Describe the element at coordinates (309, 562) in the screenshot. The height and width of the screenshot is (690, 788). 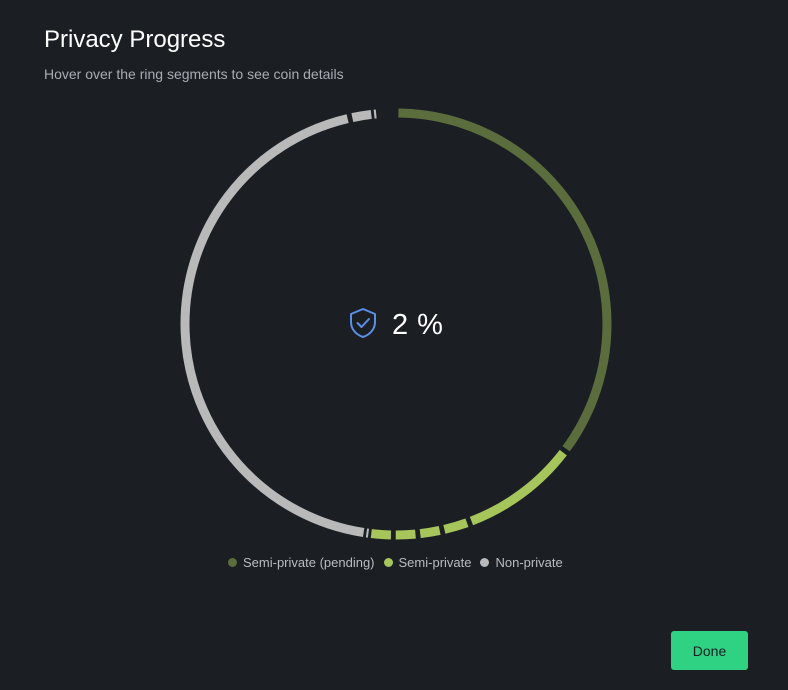
I see `legend-label: Semi-private (pending)` at that location.